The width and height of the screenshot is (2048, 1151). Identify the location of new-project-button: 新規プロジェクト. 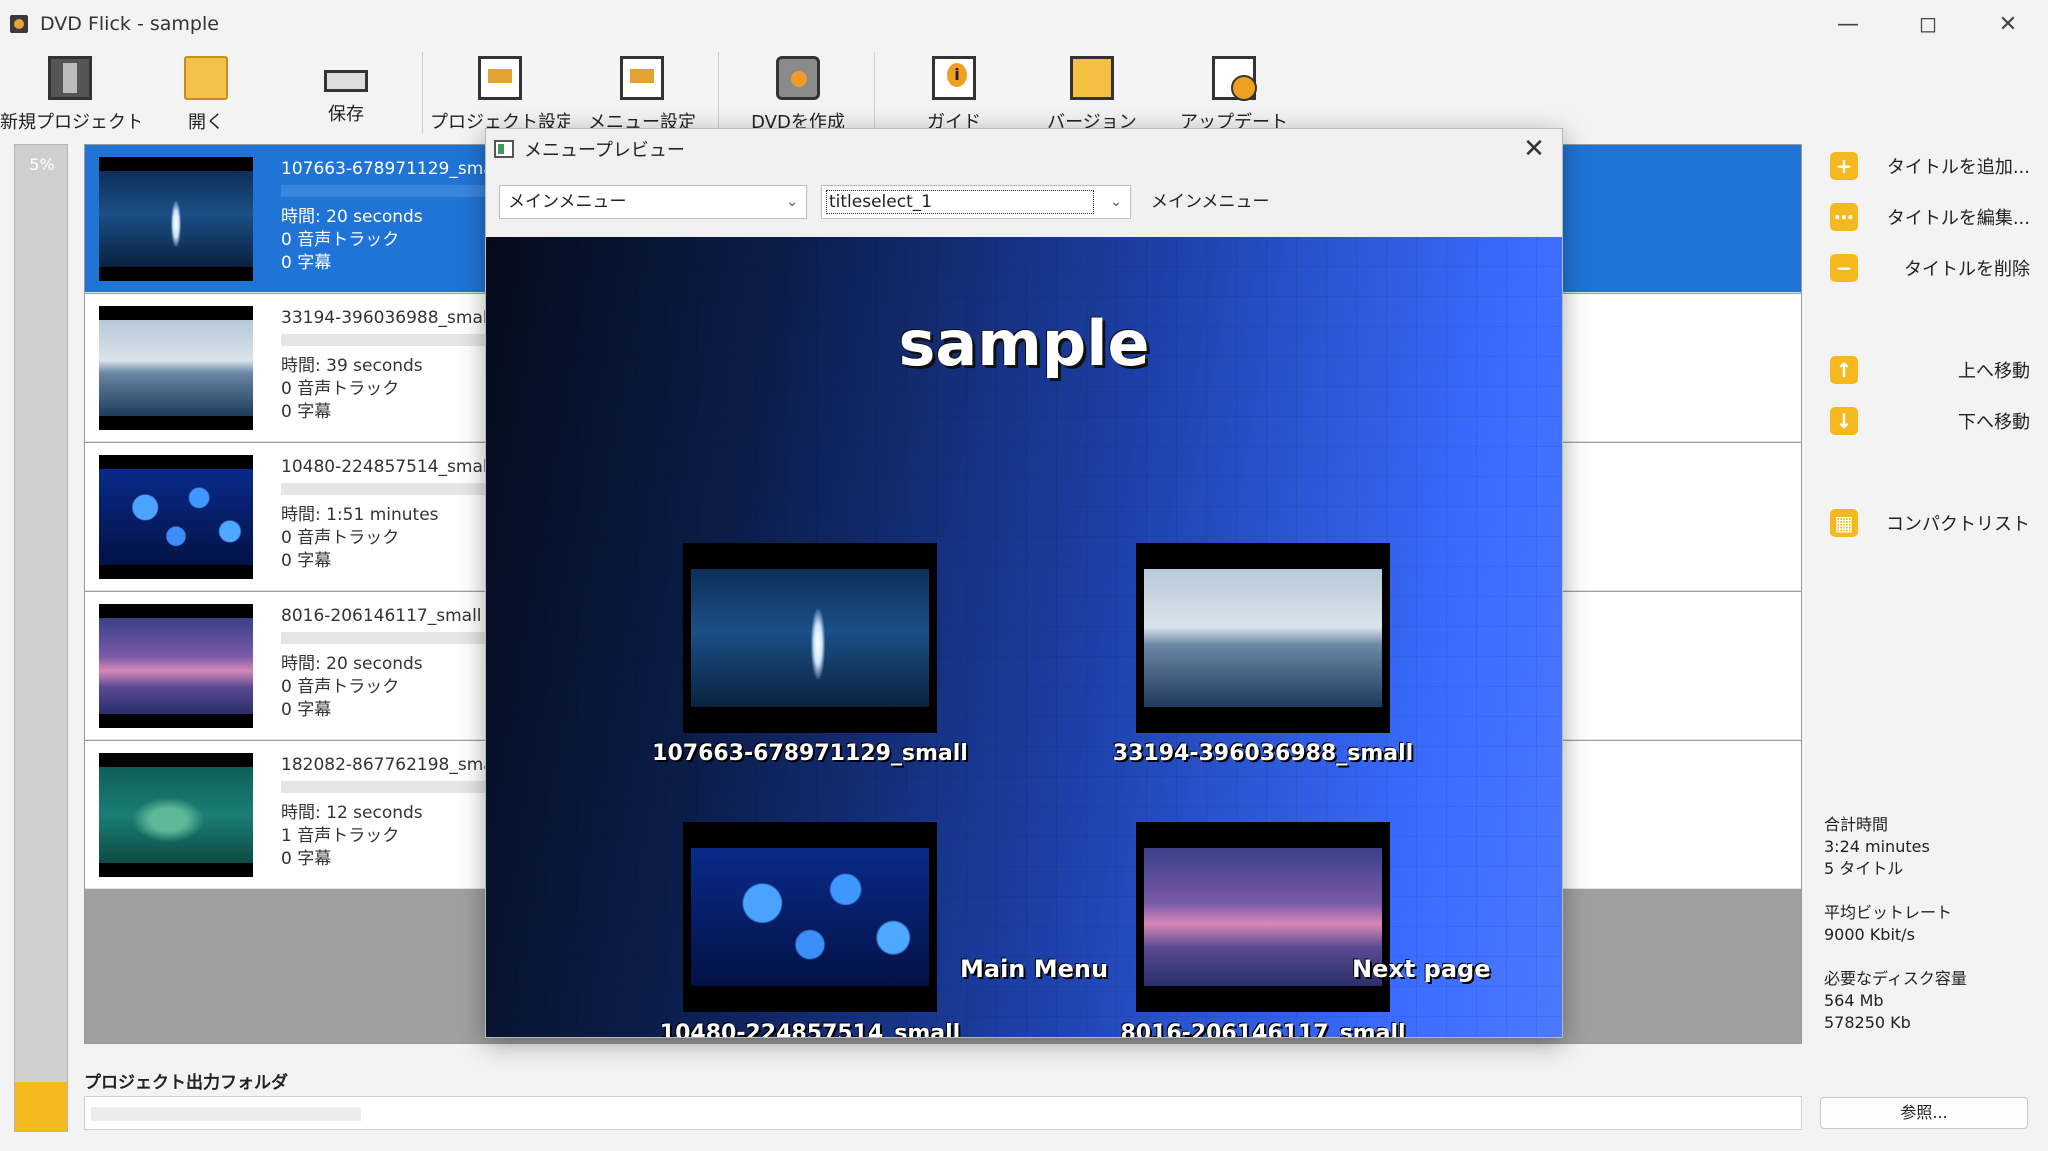
(70, 96).